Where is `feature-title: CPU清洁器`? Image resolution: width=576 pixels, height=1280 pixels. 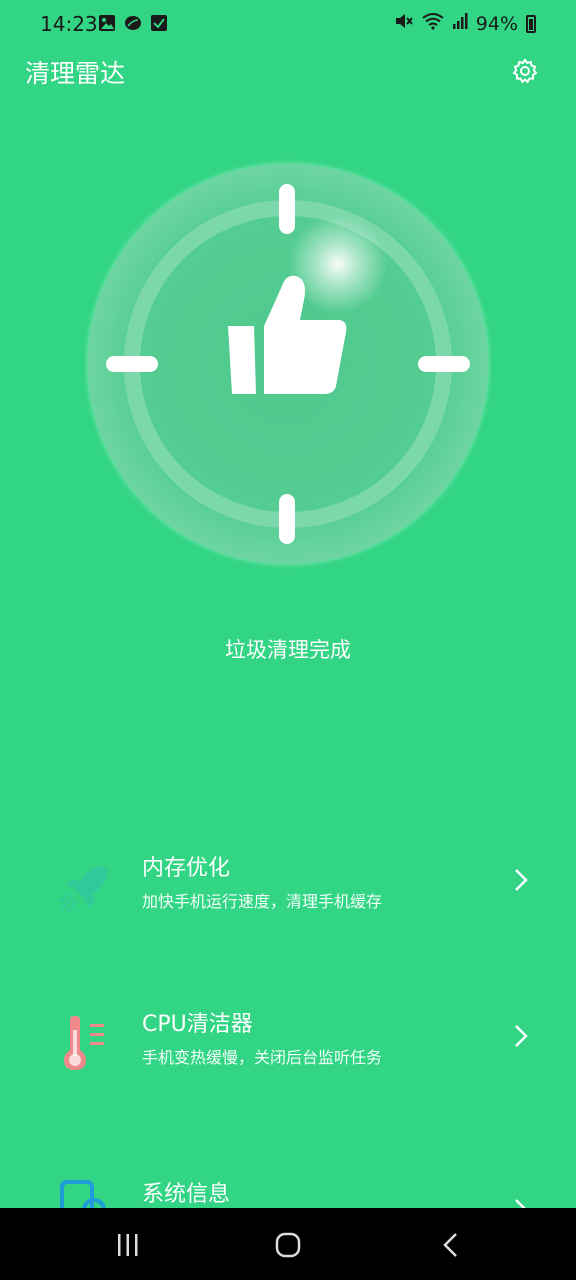
feature-title: CPU清洁器 is located at coordinates (197, 1024).